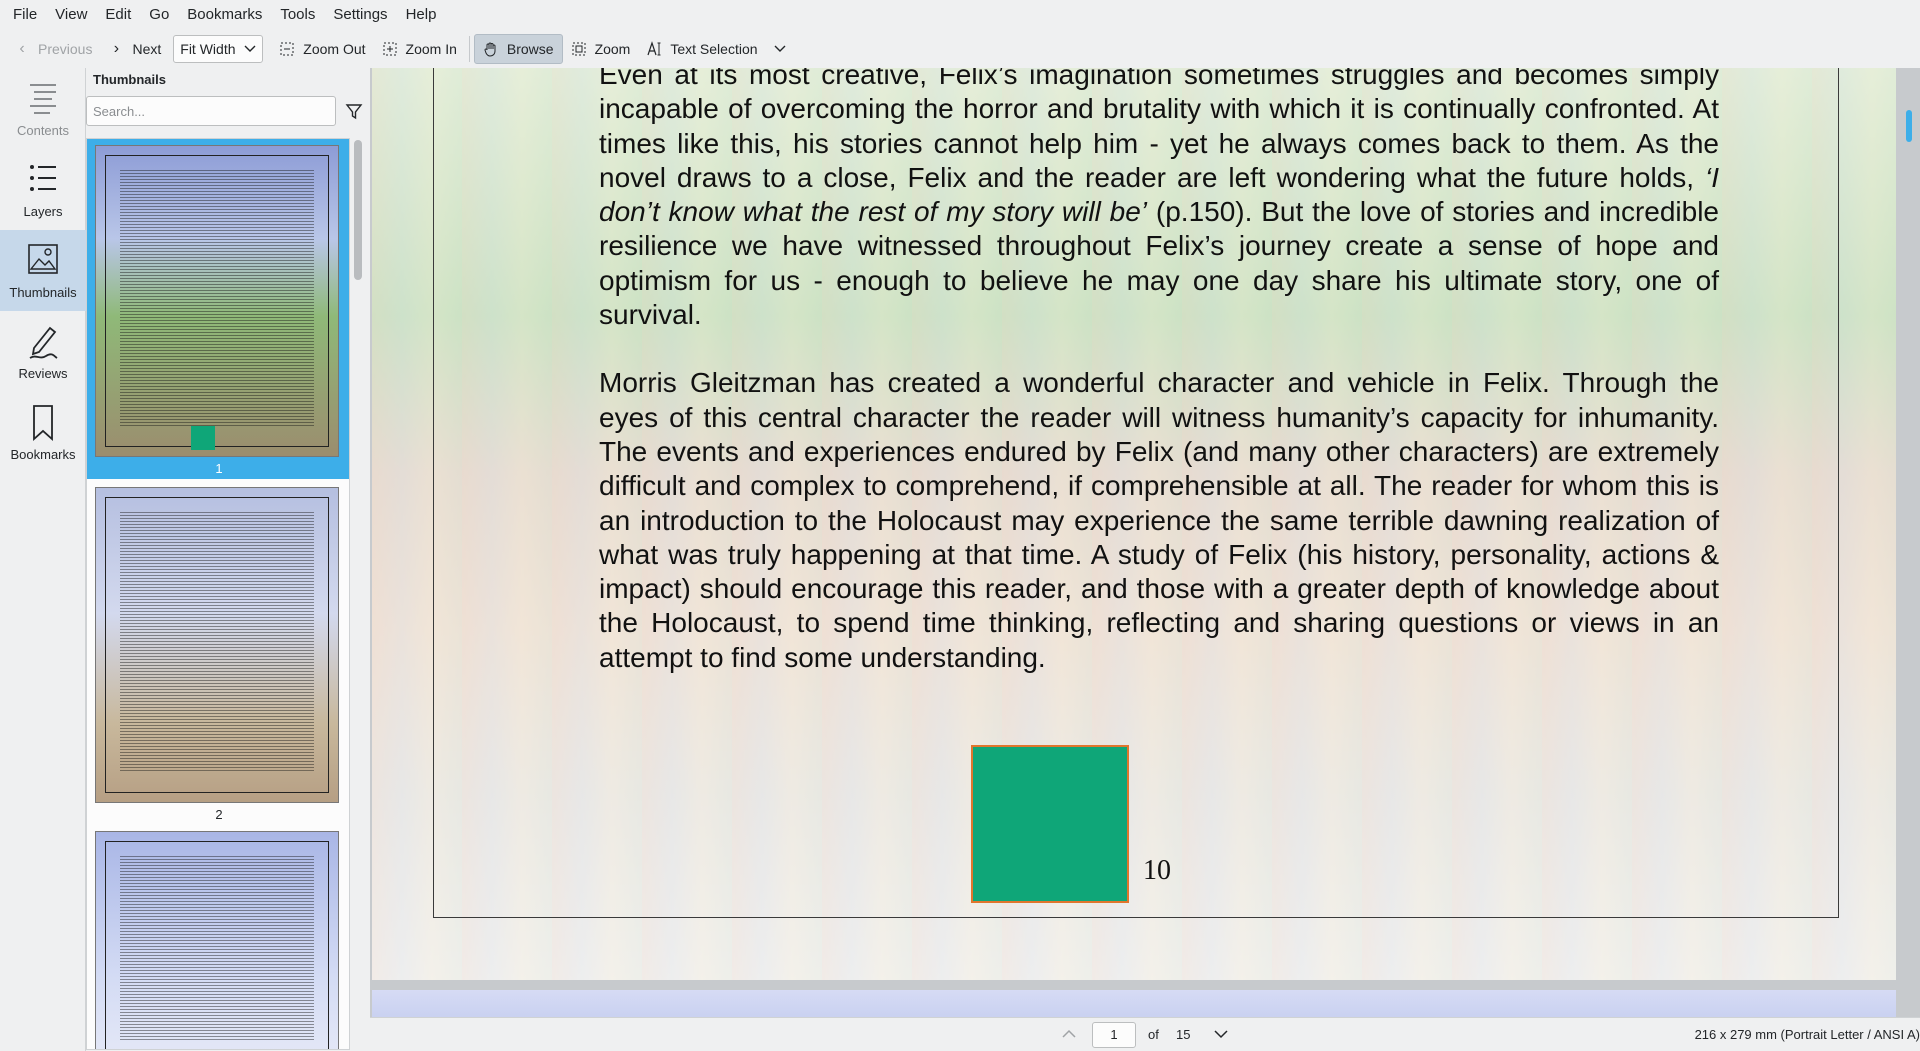 The height and width of the screenshot is (1051, 1920). Describe the element at coordinates (43, 130) in the screenshot. I see `sidebar-item-label: Contents` at that location.